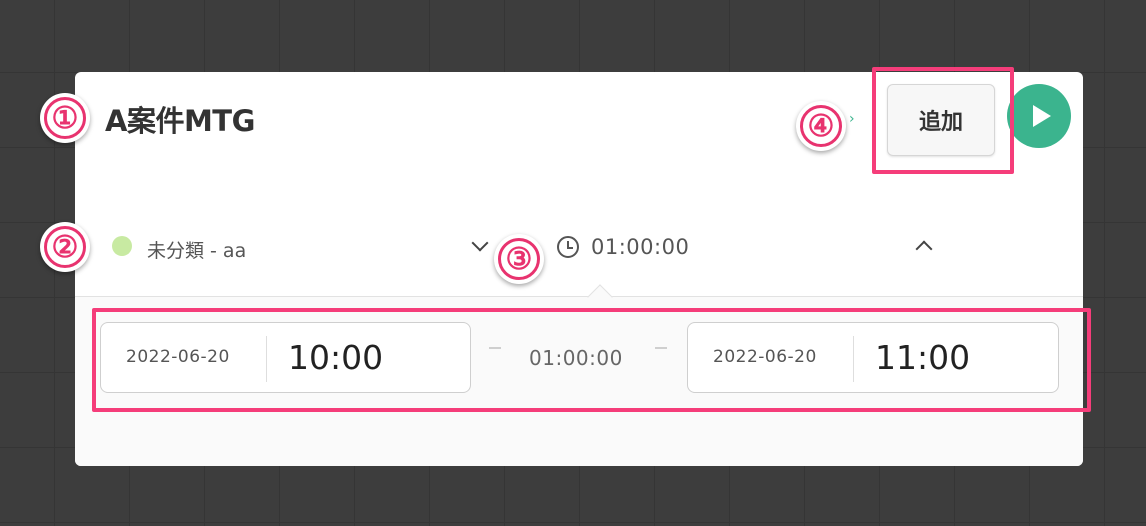  Describe the element at coordinates (1039, 116) in the screenshot. I see `play-button` at that location.